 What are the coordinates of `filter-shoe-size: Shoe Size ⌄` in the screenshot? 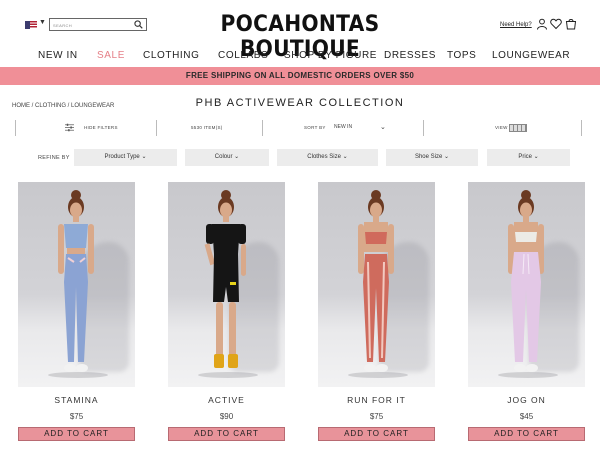 It's located at (432, 157).